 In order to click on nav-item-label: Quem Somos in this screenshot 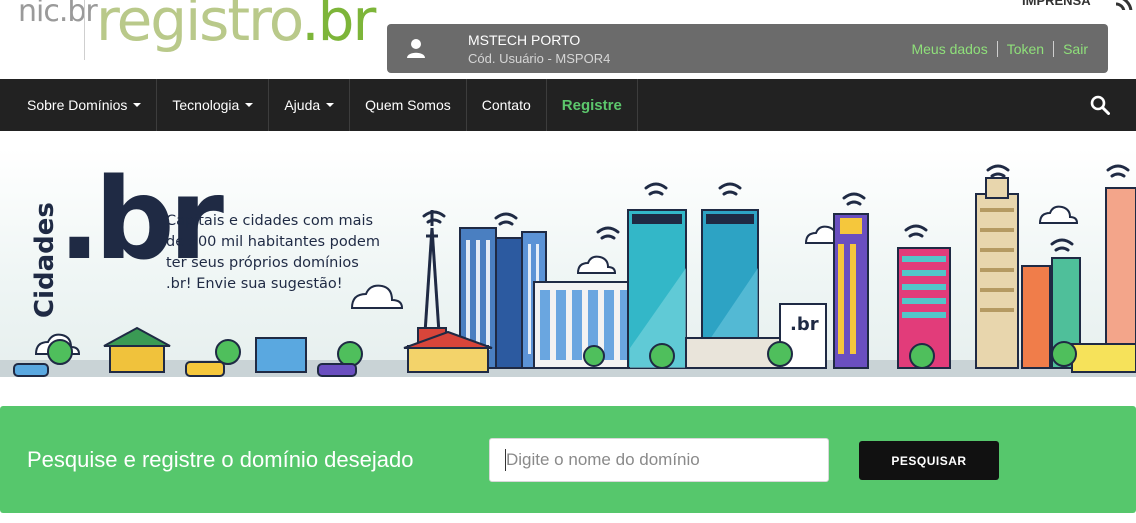, I will do `click(408, 105)`.